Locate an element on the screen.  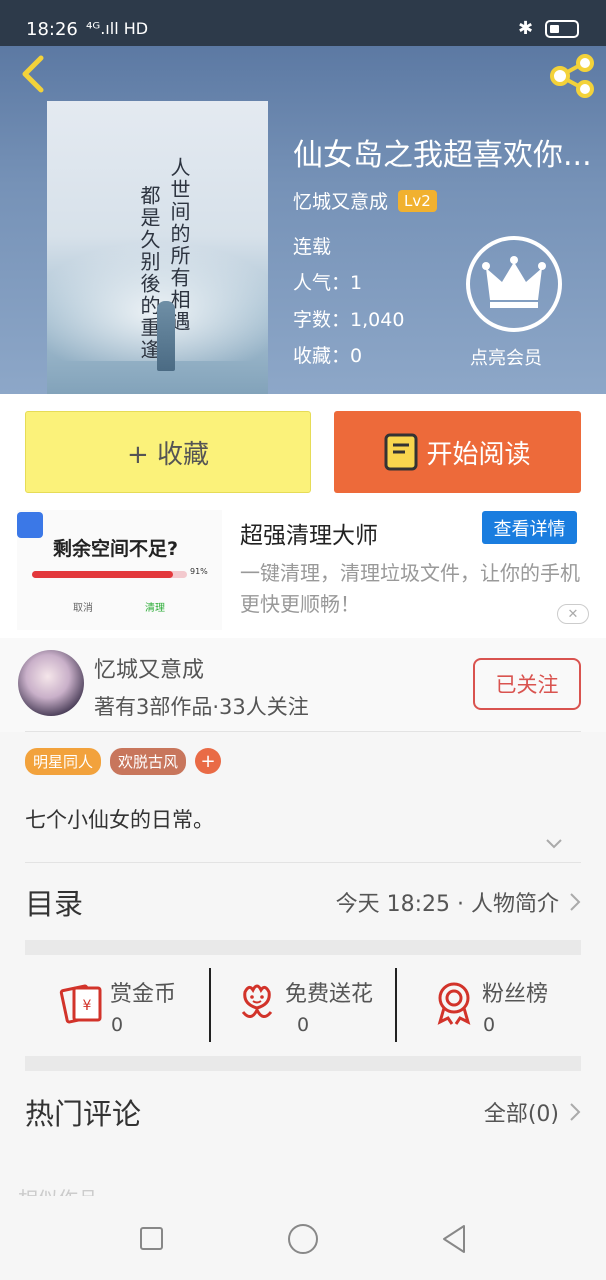
popularity-stat: 人气：1 is located at coordinates (327, 281).